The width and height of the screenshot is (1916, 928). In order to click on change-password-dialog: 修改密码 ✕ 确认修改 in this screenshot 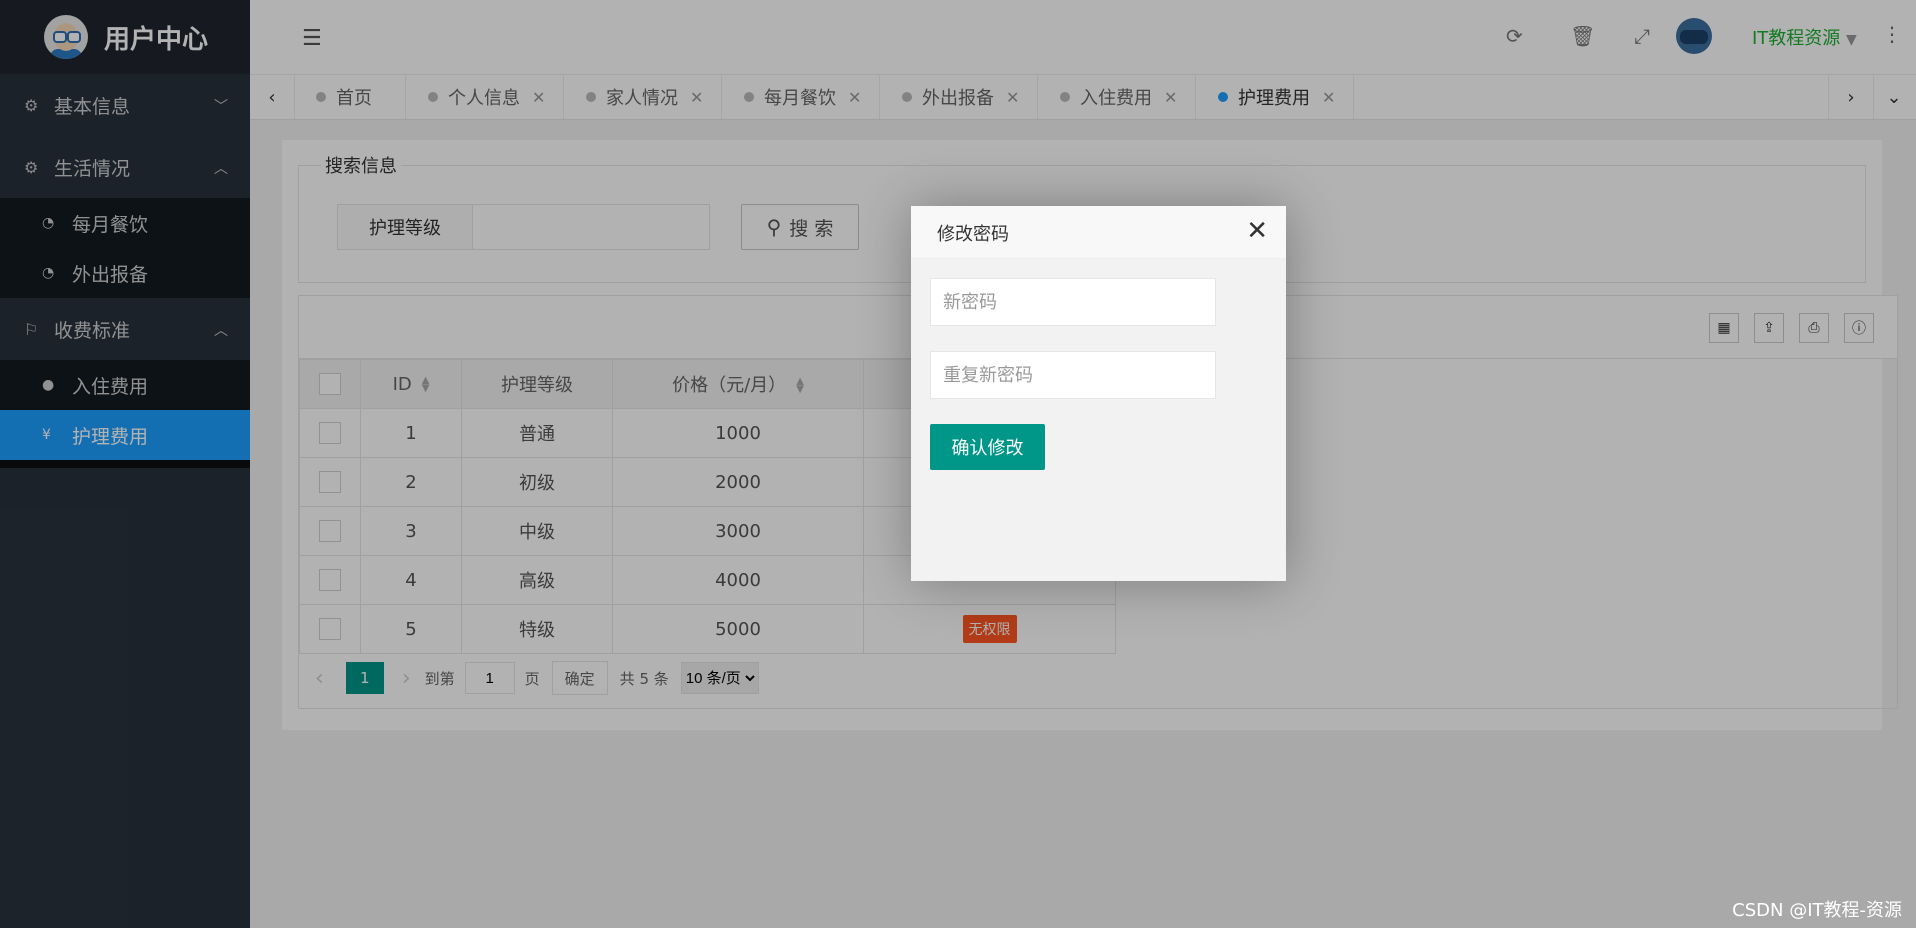, I will do `click(1098, 393)`.